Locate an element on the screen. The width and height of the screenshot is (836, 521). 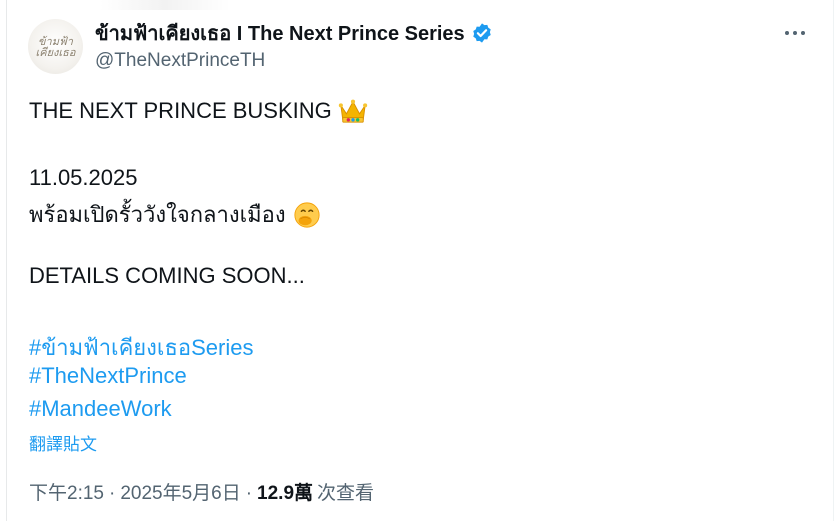
face-with-hand-over-mouth-emoji-icon is located at coordinates (306, 214).